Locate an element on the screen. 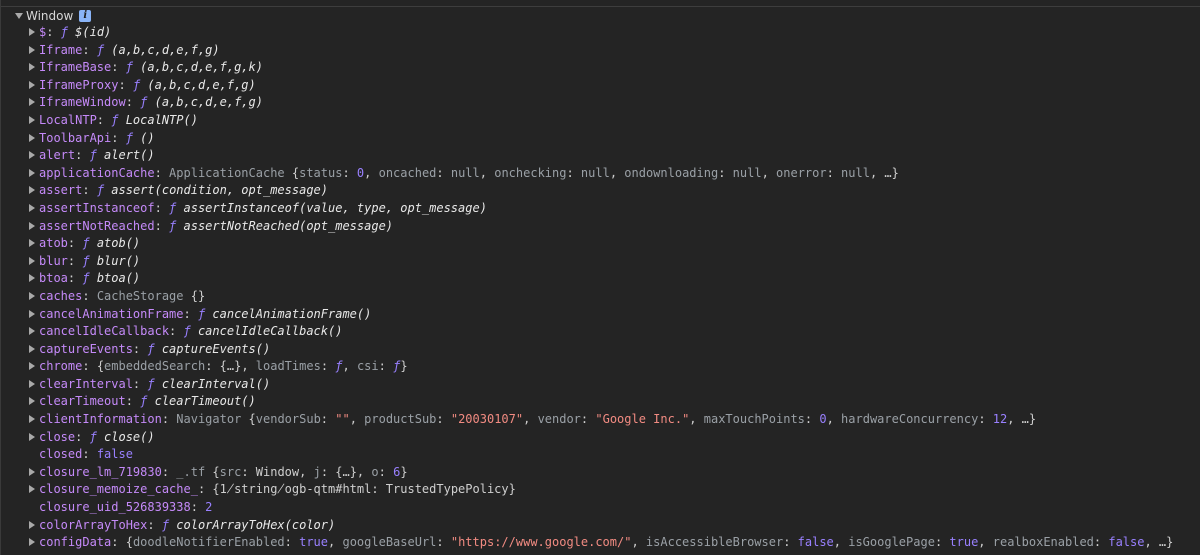 This screenshot has width=1200, height=555. property-key: alert is located at coordinates (57, 155).